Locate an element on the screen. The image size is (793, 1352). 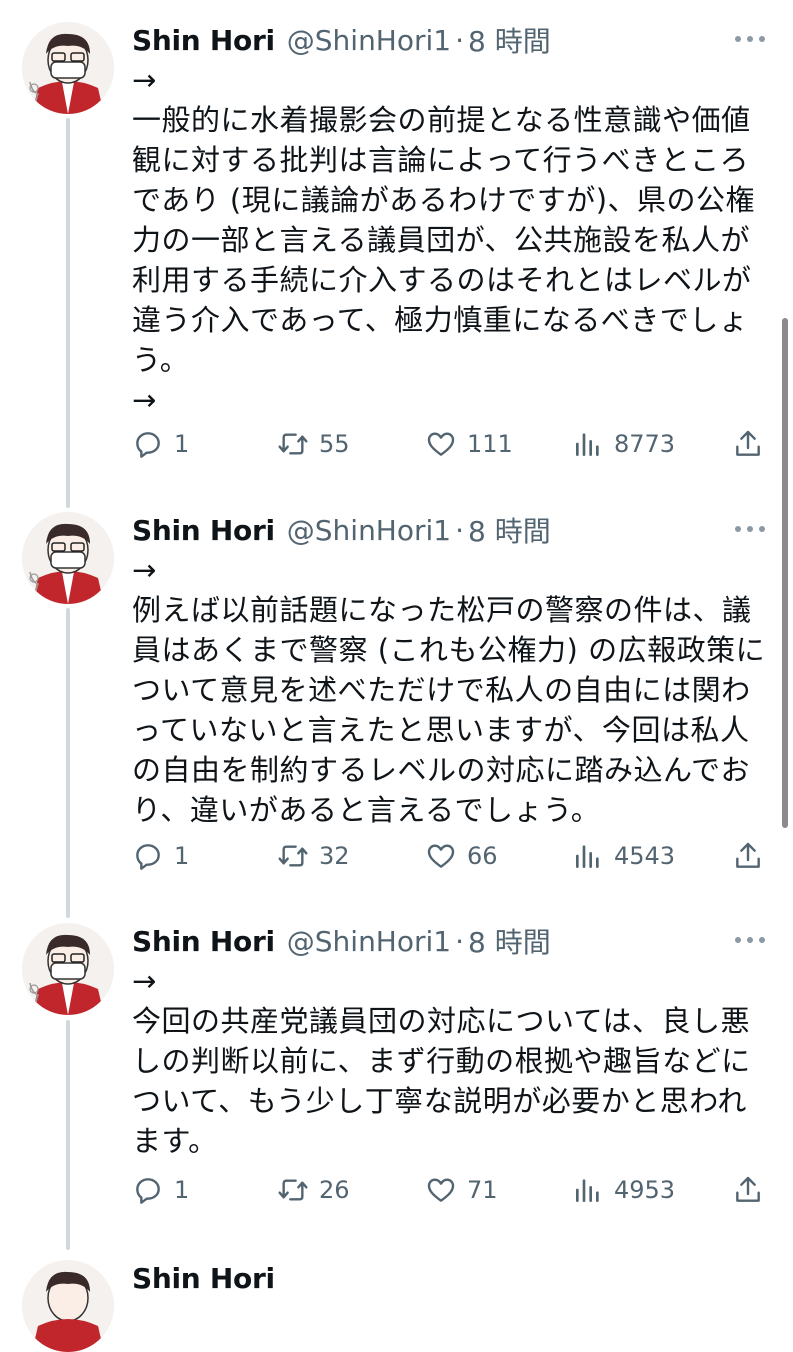
tweet-text-line: 観に対する批判は言論によって行うべきところ is located at coordinates (441, 160).